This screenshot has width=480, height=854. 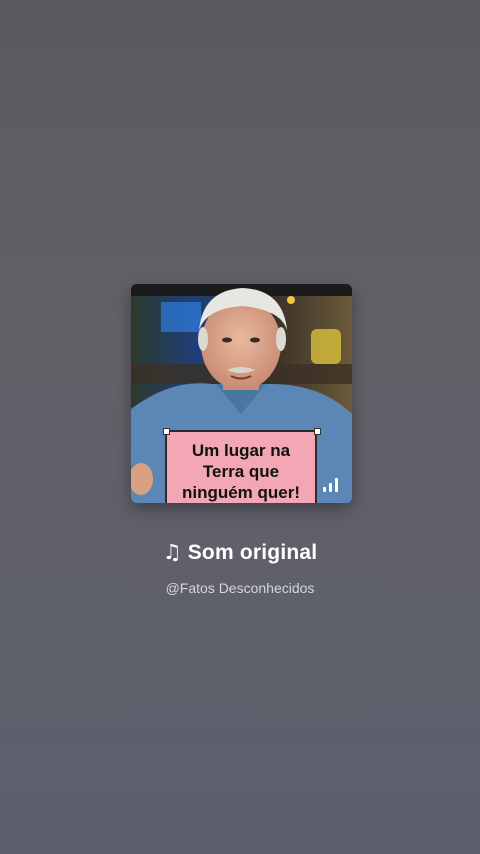 I want to click on sound-cover-thumbnail: Um lugar na Terra que ninguém quer!, so click(x=241, y=393).